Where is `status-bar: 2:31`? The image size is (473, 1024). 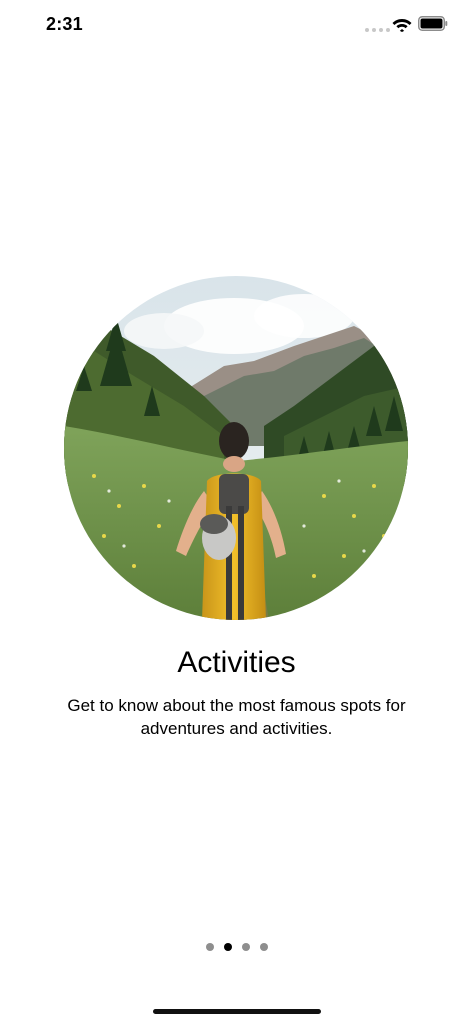 status-bar: 2:31 is located at coordinates (236, 25).